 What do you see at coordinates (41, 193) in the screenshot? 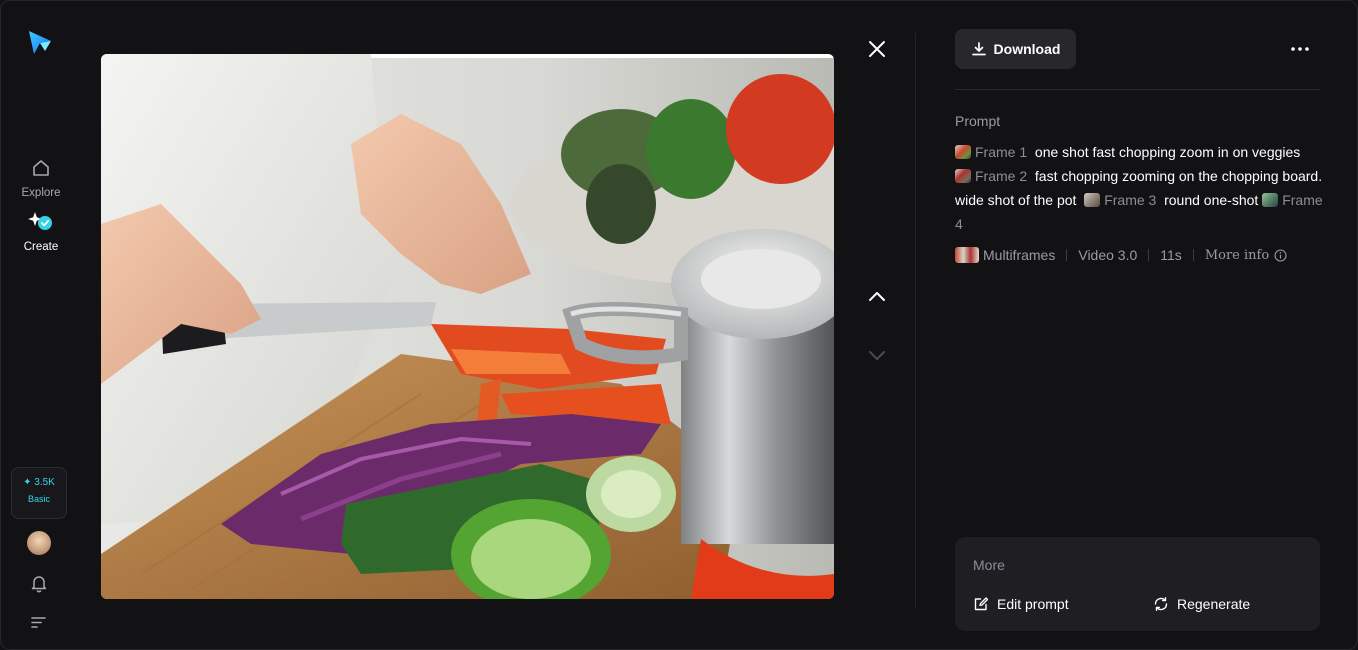
I see `sidebar-item-label: Explore` at bounding box center [41, 193].